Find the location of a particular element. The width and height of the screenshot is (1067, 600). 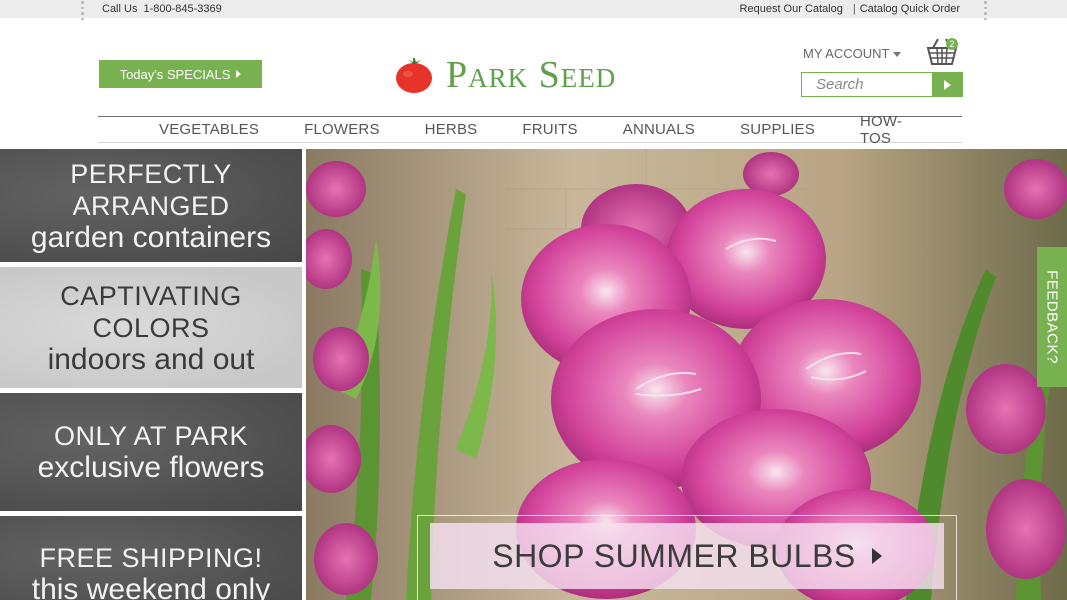

promo-subheading: exclusive flowers is located at coordinates (151, 467).